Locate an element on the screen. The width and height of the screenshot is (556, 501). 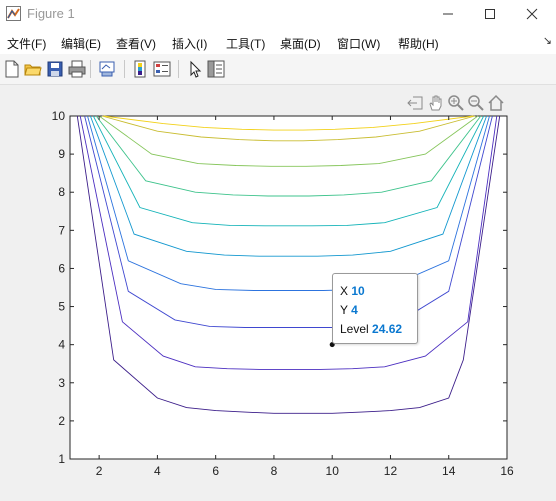
menu-desktop: 桌面(D) is located at coordinates (300, 43).